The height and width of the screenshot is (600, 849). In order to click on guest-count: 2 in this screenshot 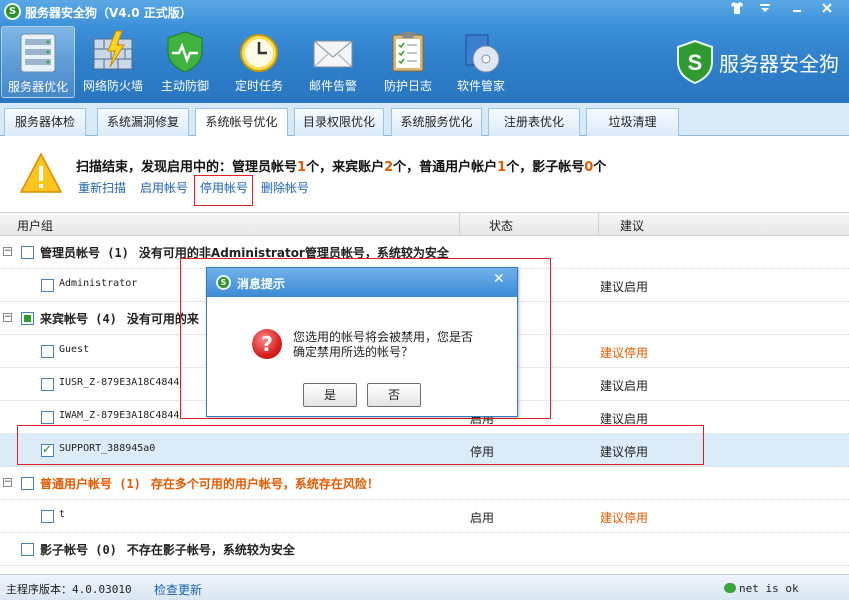, I will do `click(389, 167)`.